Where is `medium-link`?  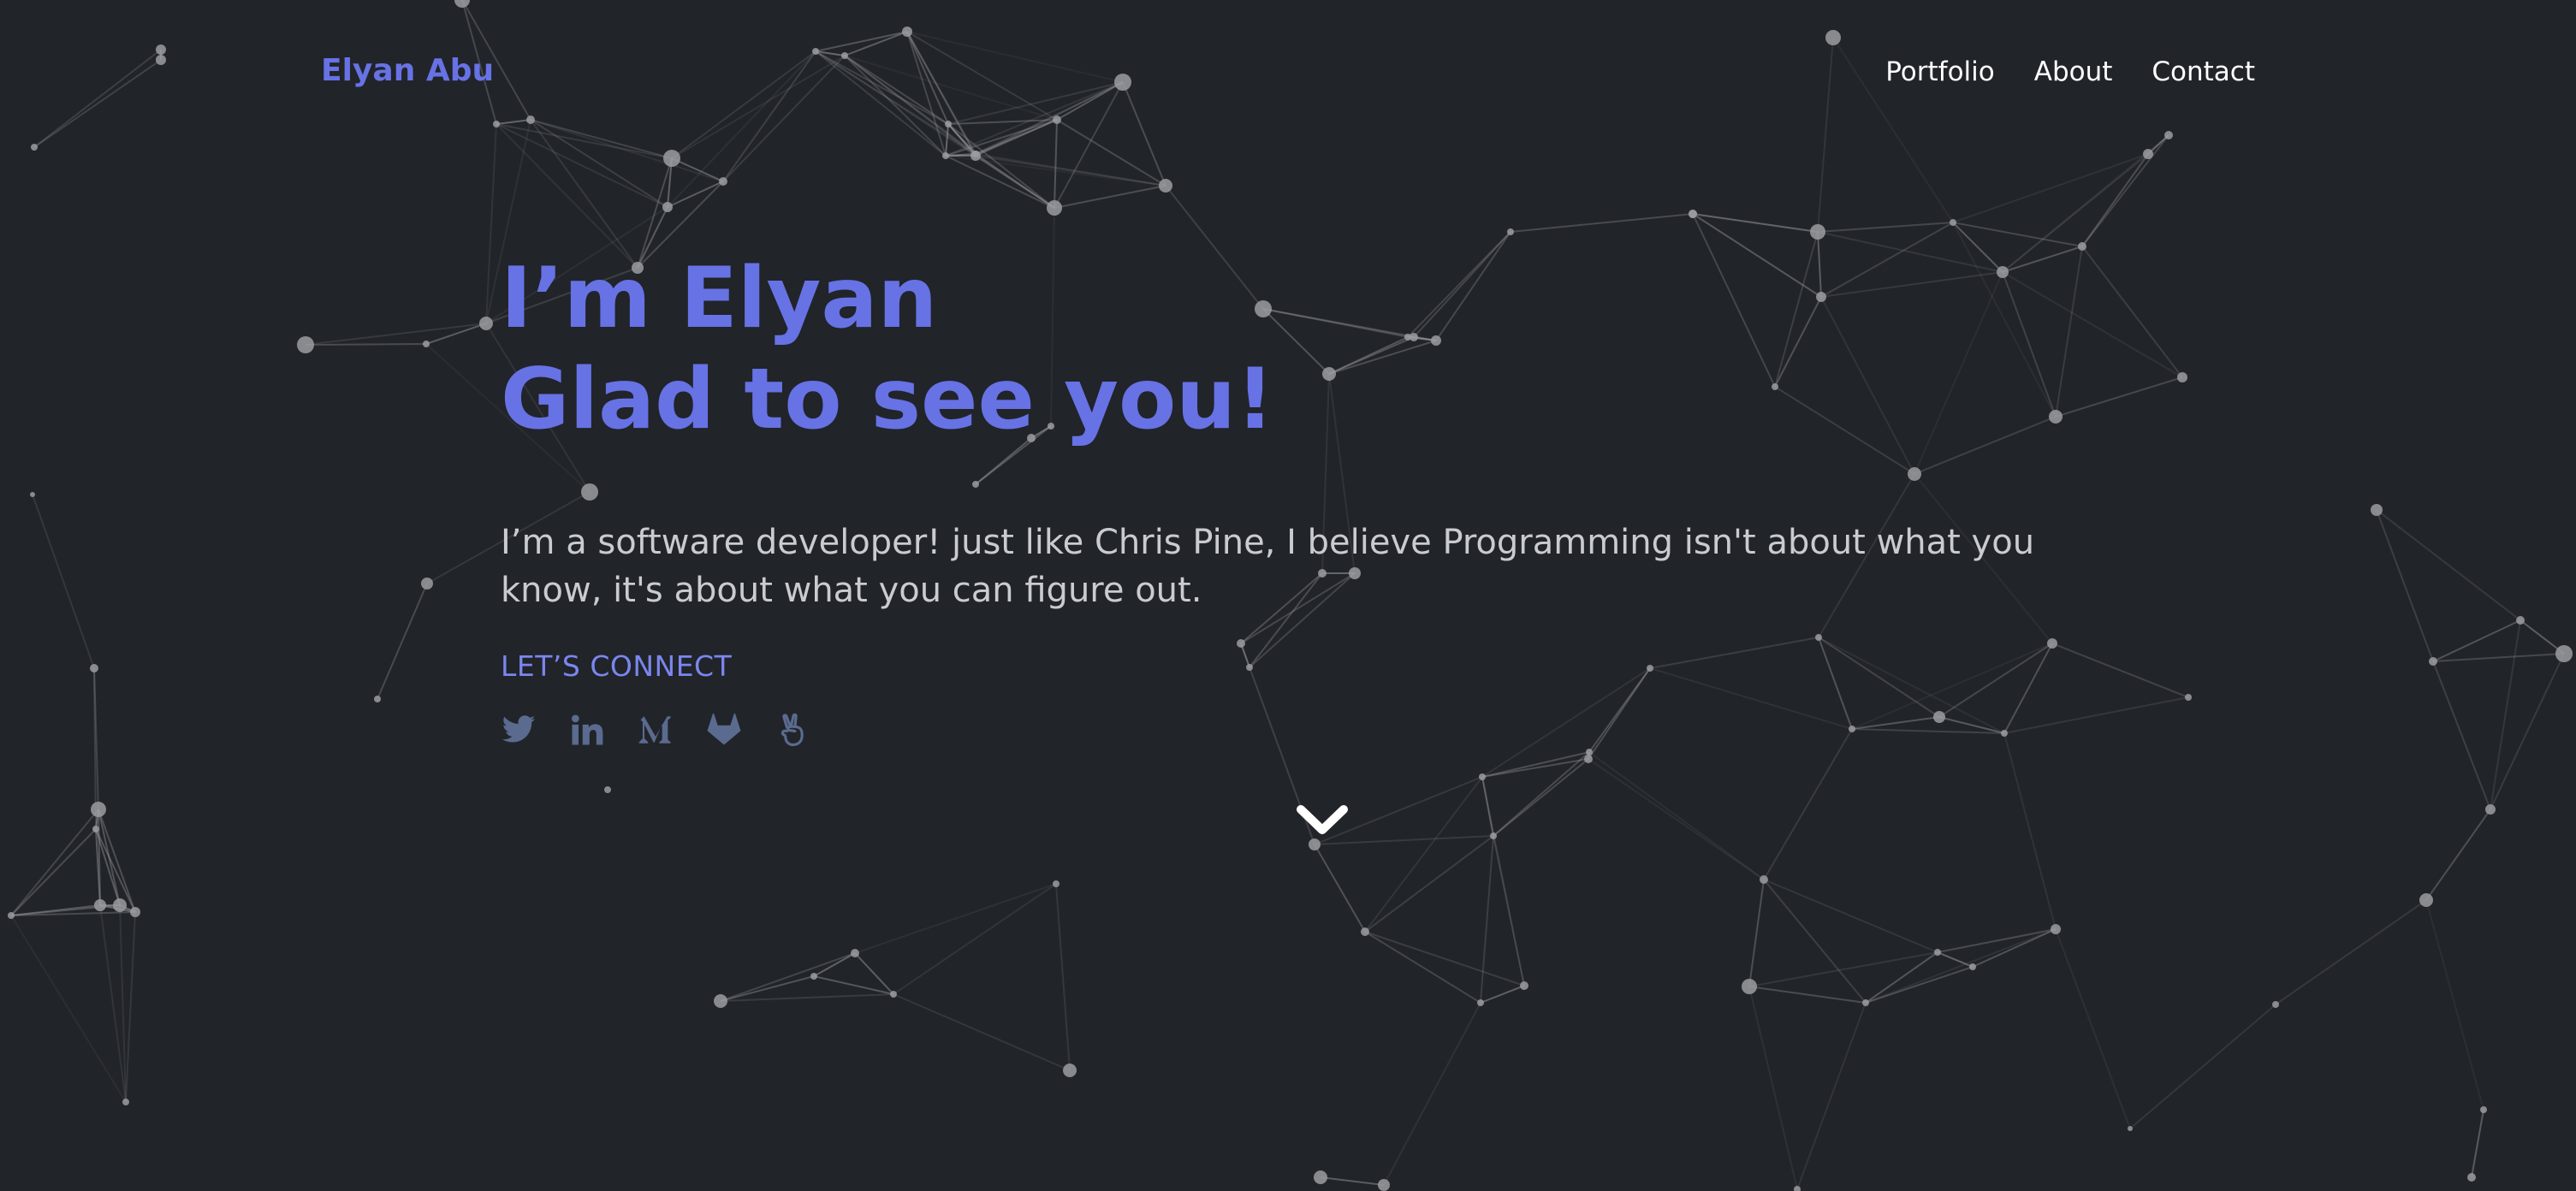
medium-link is located at coordinates (656, 730).